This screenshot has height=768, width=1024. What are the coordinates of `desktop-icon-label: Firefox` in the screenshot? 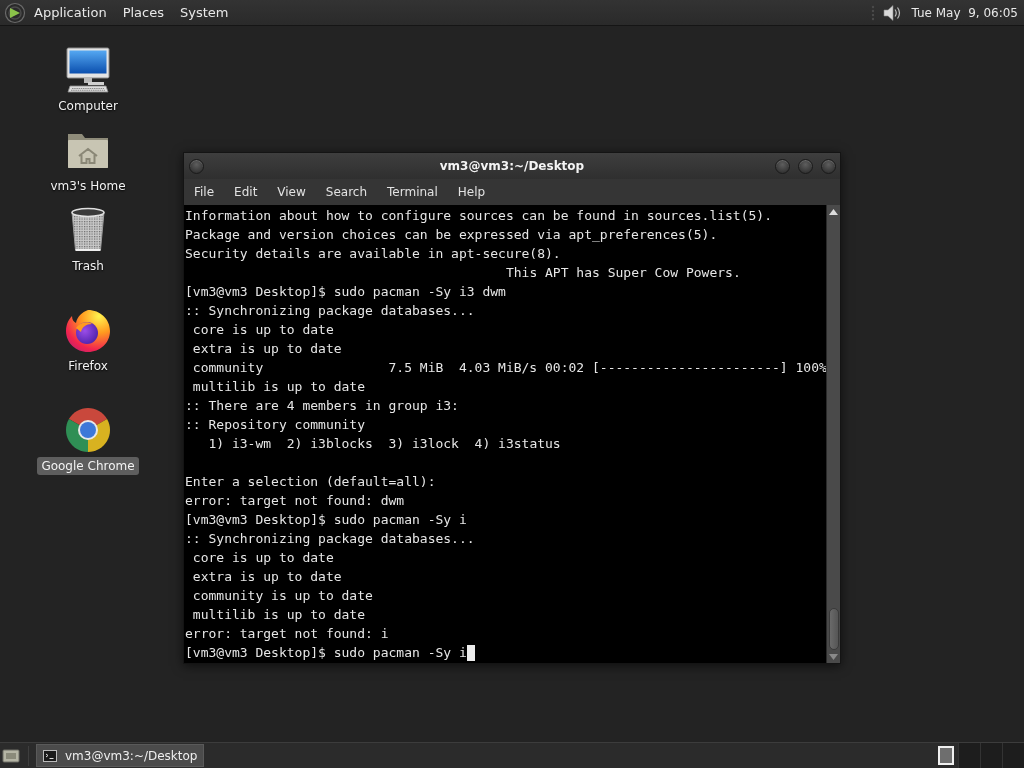 It's located at (88, 366).